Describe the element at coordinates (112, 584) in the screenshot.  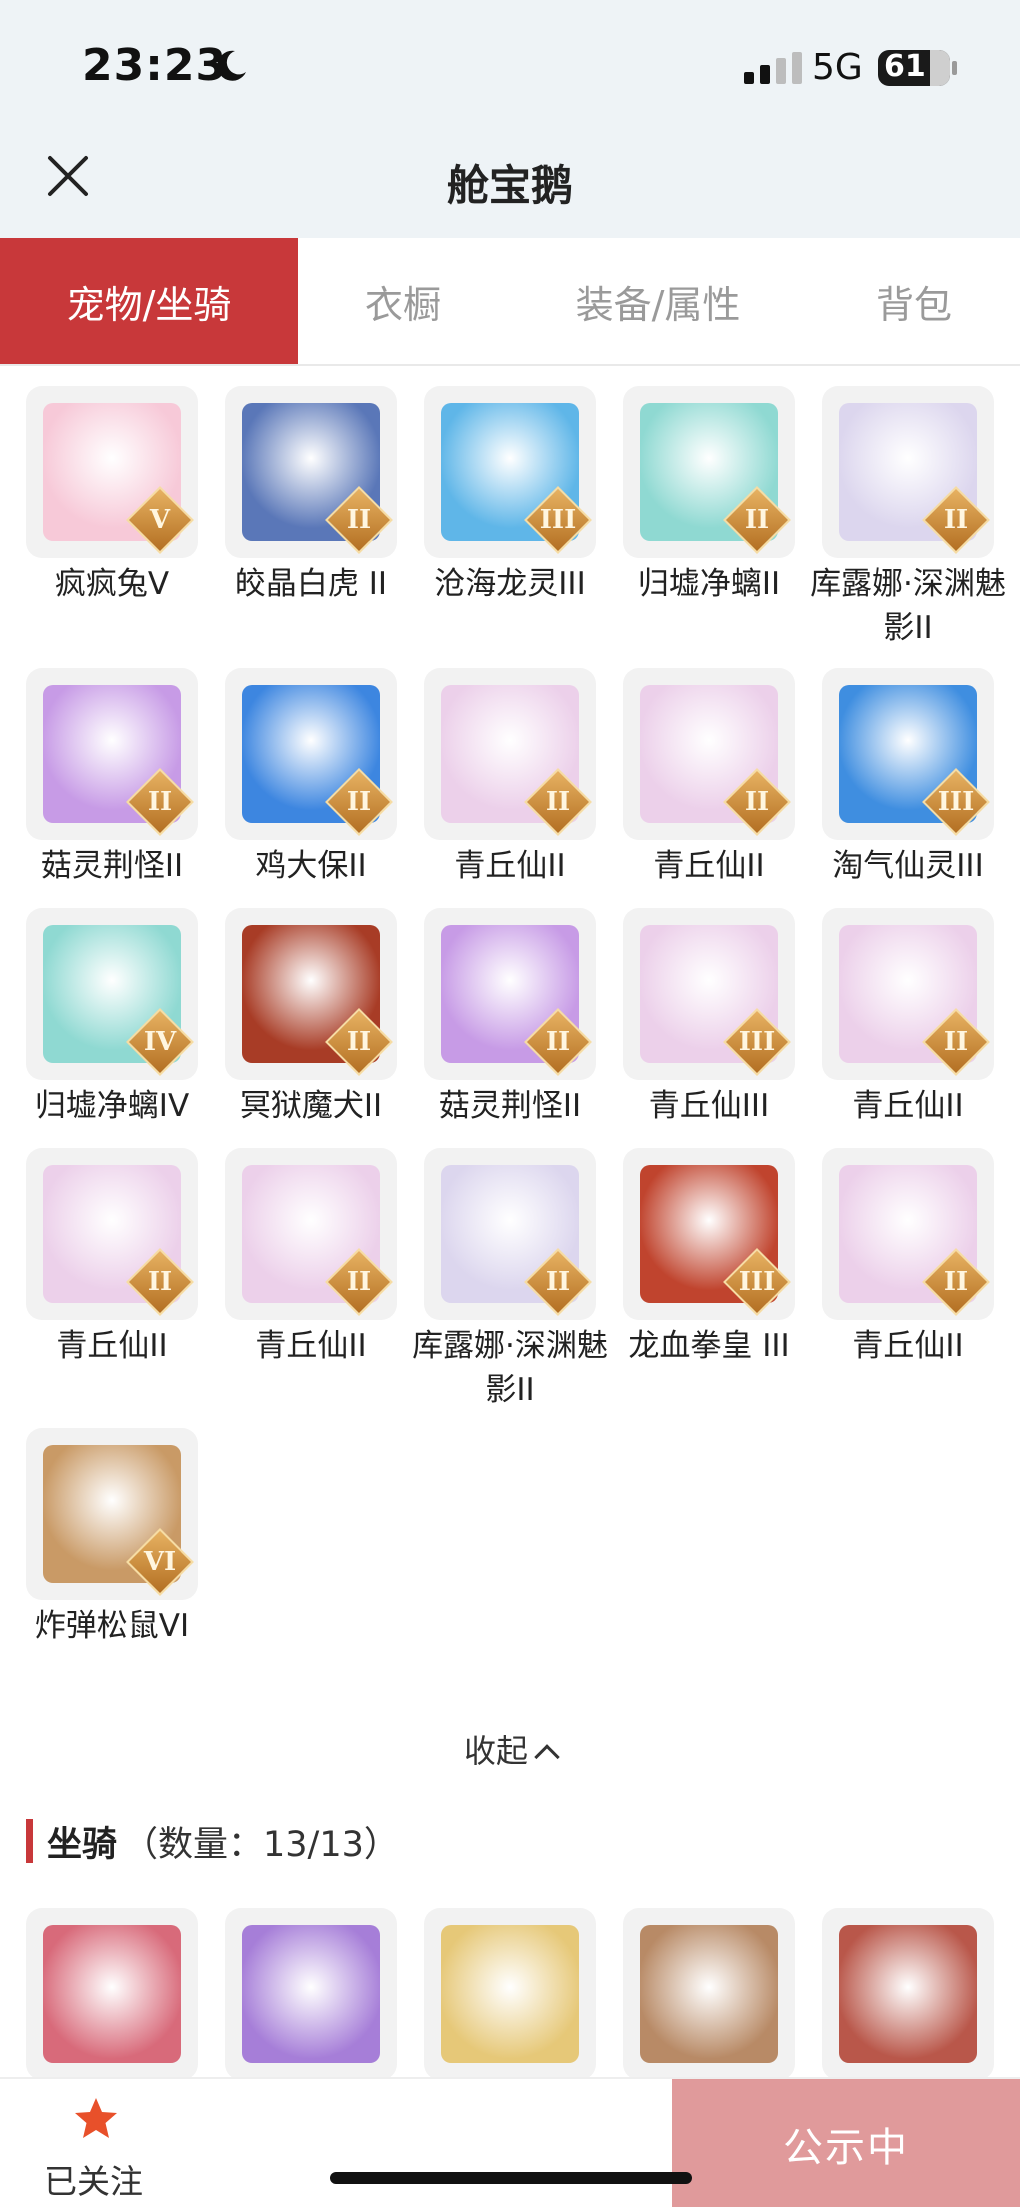
I see `pet-name: 疯疯兔Ⅴ` at that location.